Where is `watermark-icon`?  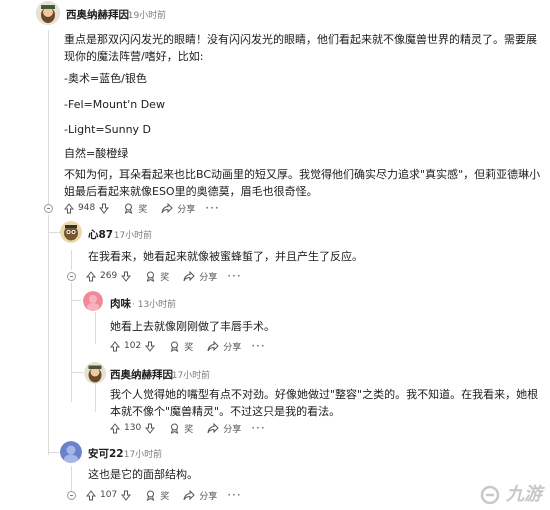 watermark-icon is located at coordinates (489, 495).